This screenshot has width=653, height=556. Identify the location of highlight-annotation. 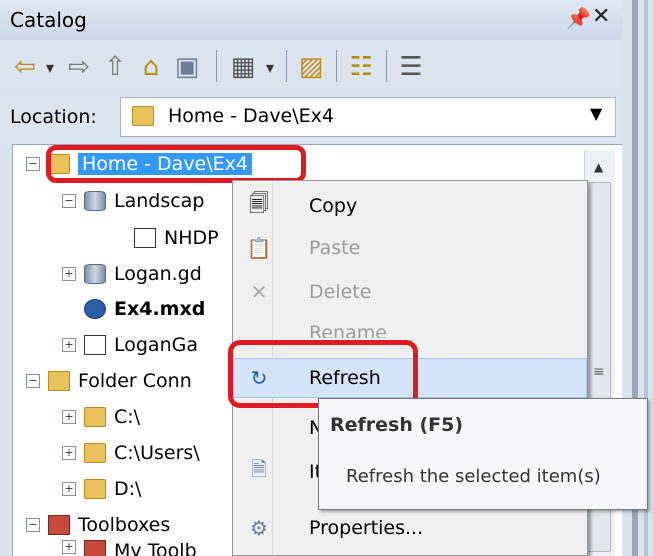
(176, 164).